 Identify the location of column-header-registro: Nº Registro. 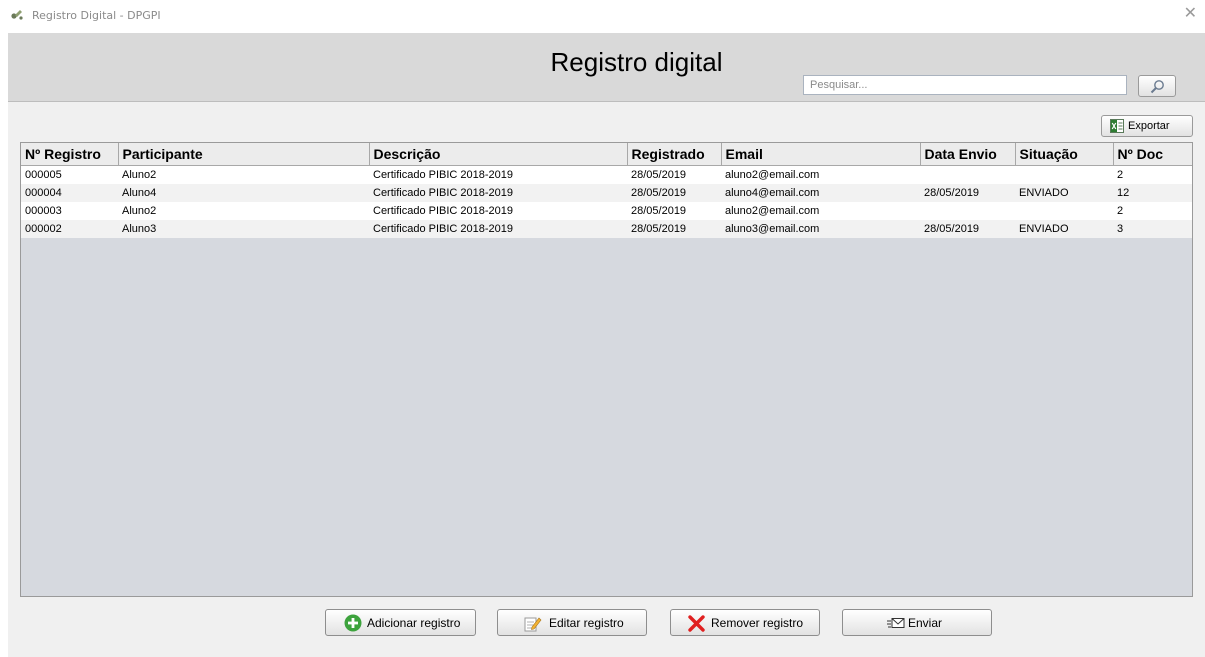
(70, 154).